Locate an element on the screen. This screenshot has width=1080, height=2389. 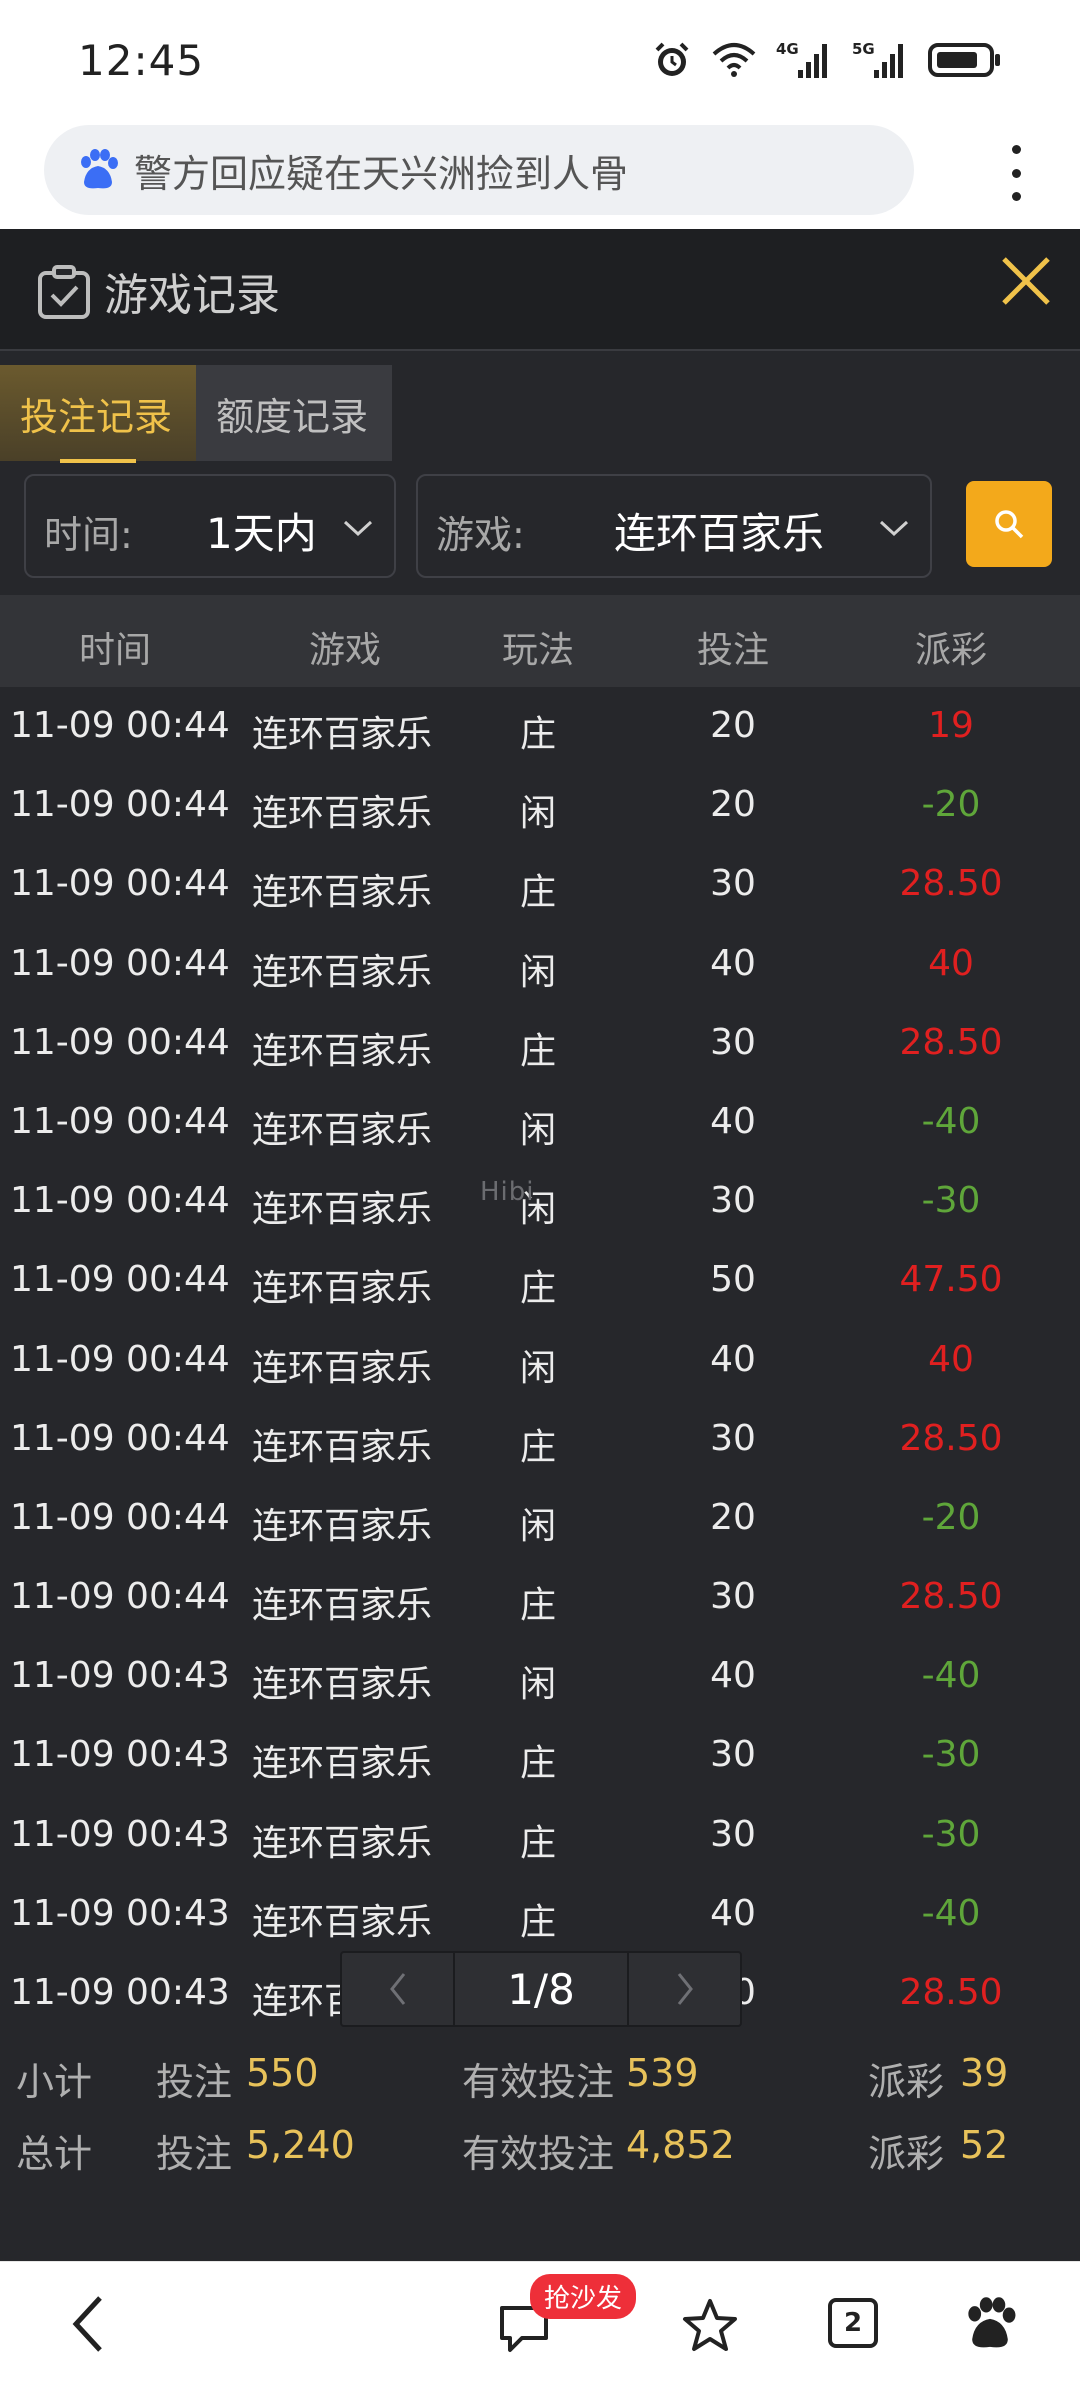
clipboard-check-icon is located at coordinates (64, 292).